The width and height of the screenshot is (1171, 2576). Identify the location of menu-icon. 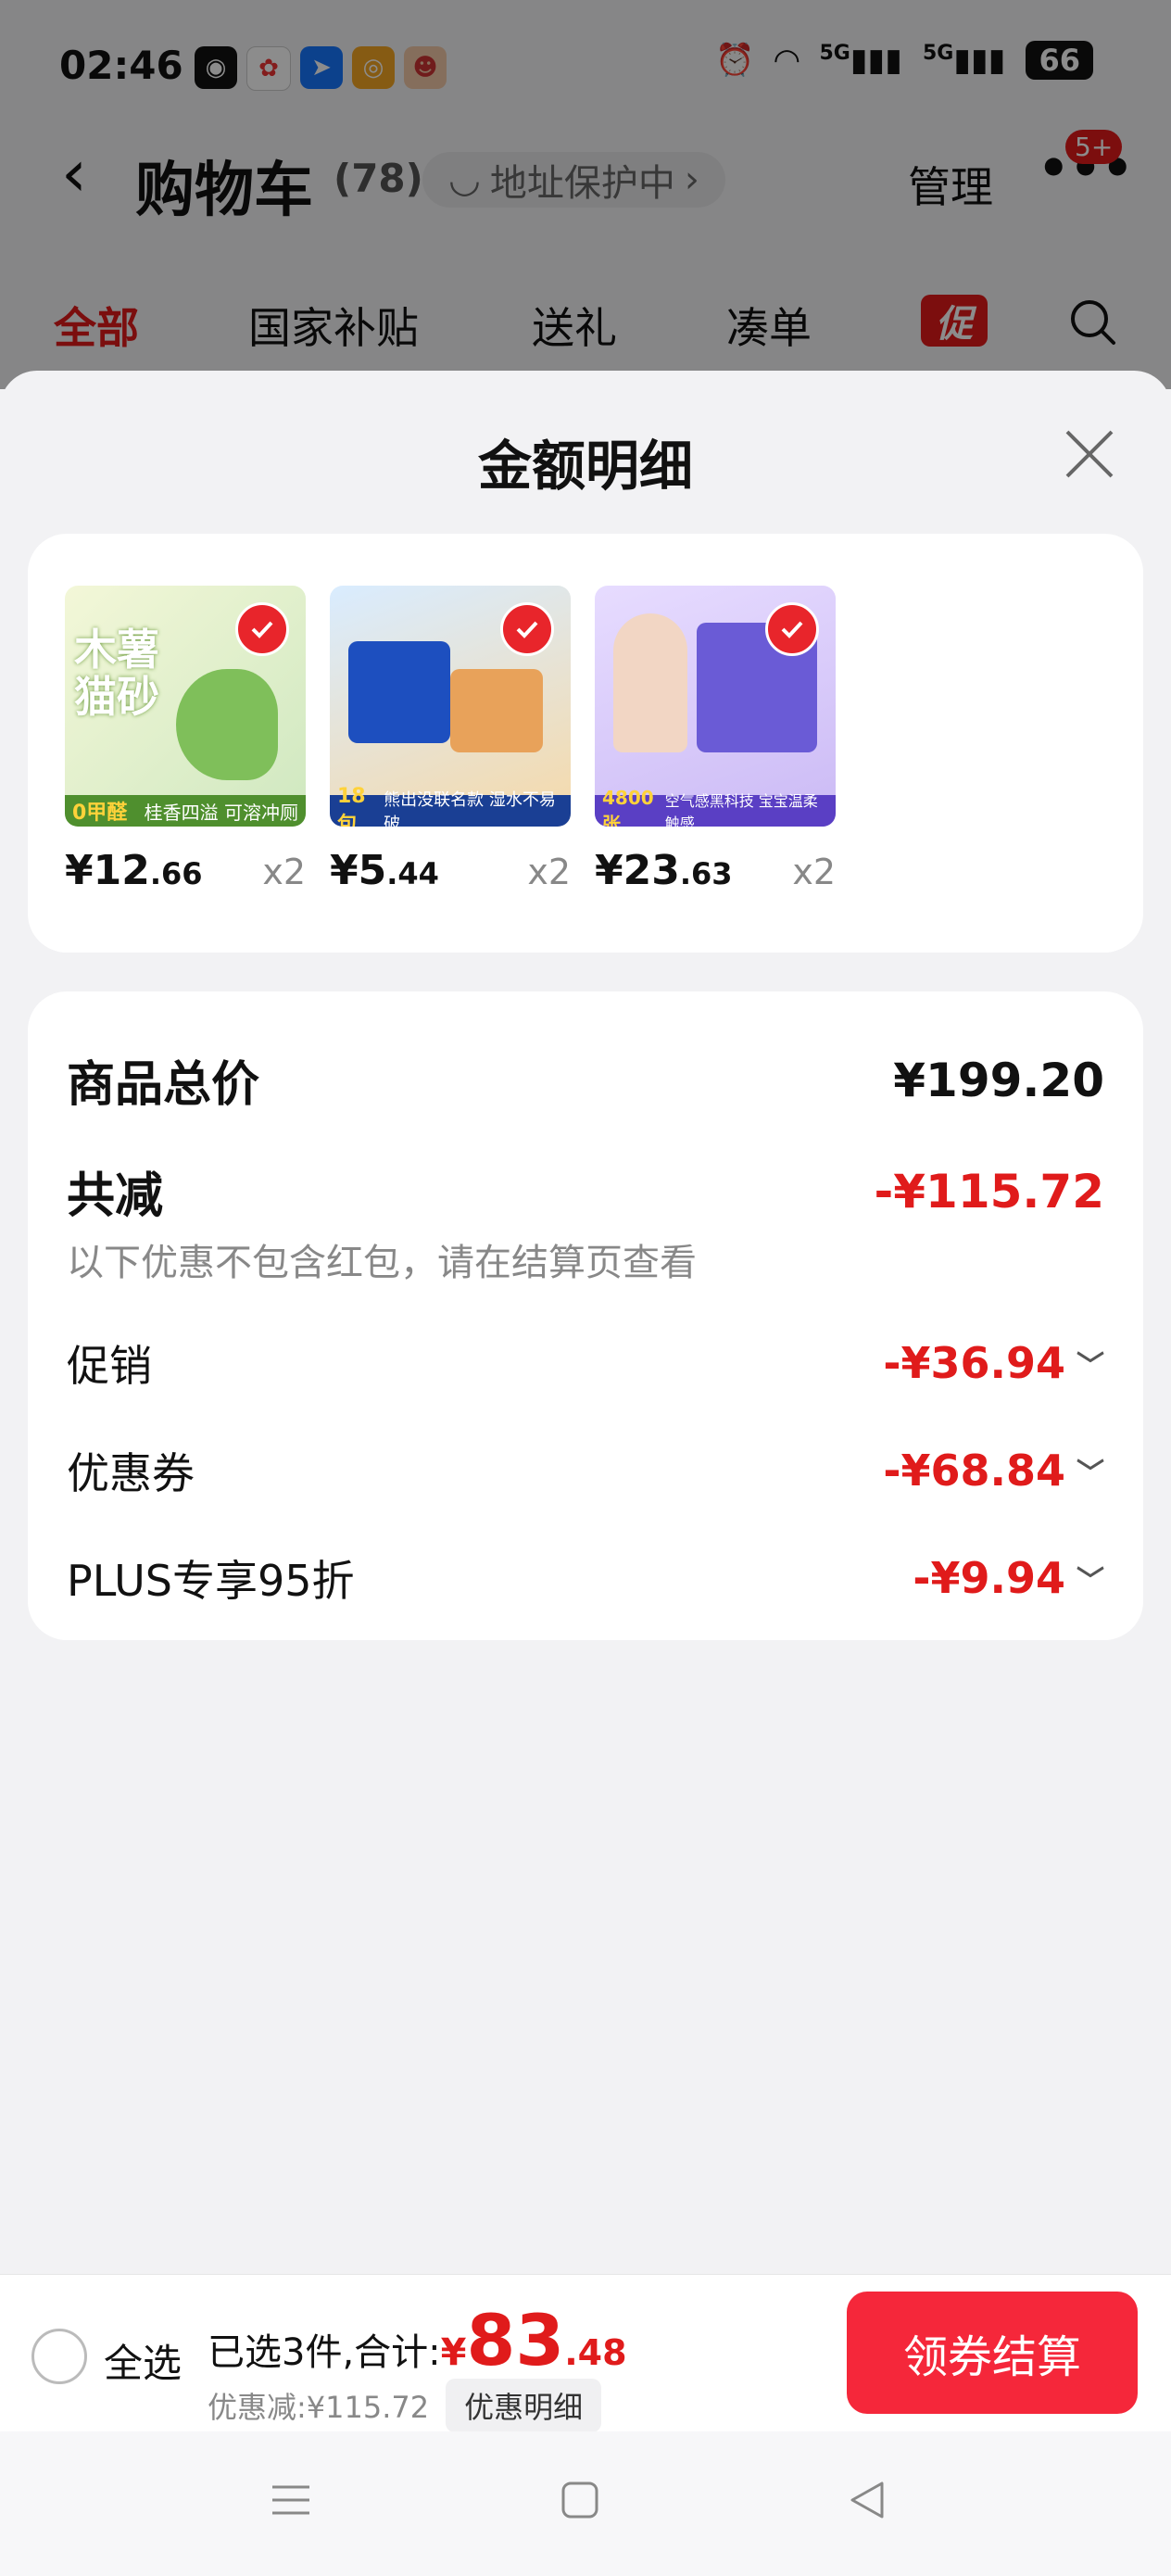
(291, 2502).